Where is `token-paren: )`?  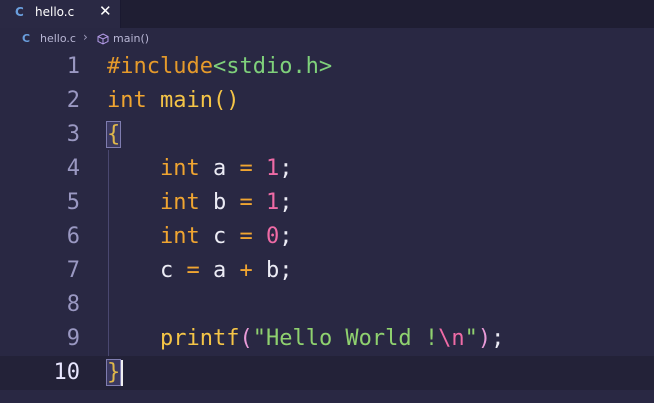
token-paren: ) is located at coordinates (484, 338).